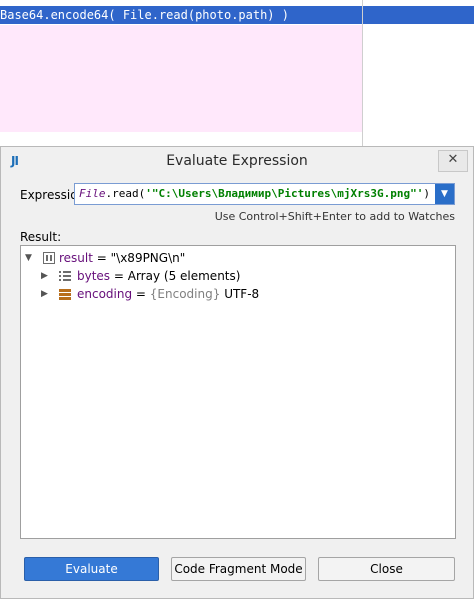 The height and width of the screenshot is (599, 474). What do you see at coordinates (92, 193) in the screenshot?
I see `expression-class-token: File` at bounding box center [92, 193].